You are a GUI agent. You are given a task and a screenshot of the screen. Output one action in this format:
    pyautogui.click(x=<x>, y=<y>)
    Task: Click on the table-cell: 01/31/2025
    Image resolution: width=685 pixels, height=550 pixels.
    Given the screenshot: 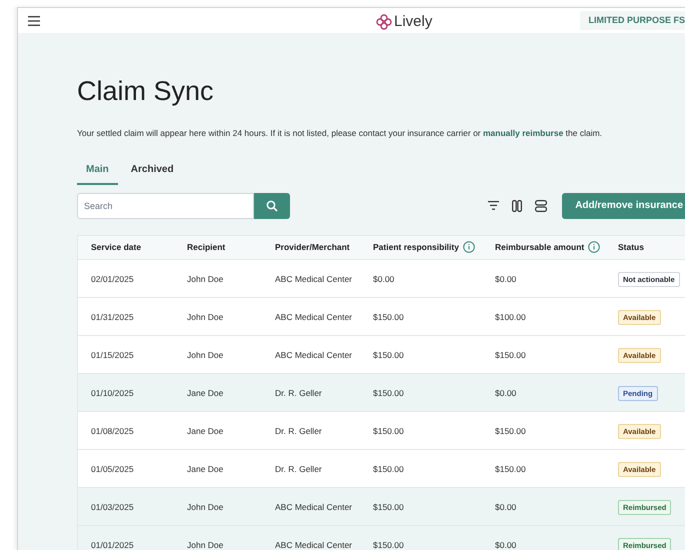 What is the action you would take?
    pyautogui.click(x=112, y=317)
    